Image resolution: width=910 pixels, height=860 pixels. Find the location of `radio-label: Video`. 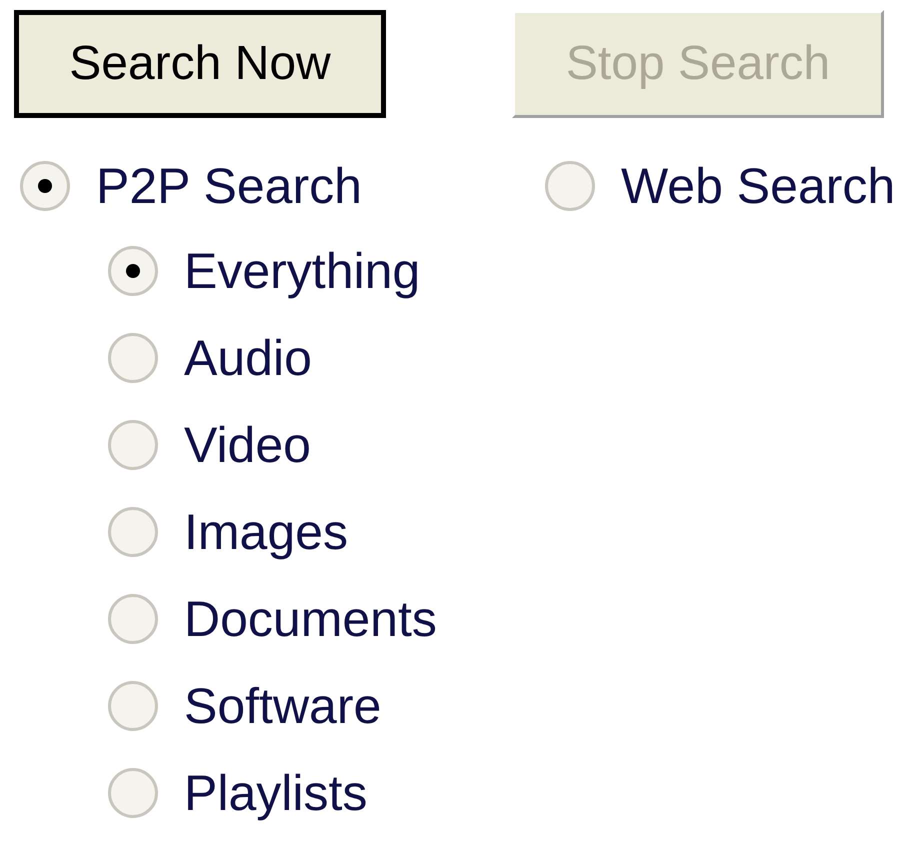

radio-label: Video is located at coordinates (247, 445).